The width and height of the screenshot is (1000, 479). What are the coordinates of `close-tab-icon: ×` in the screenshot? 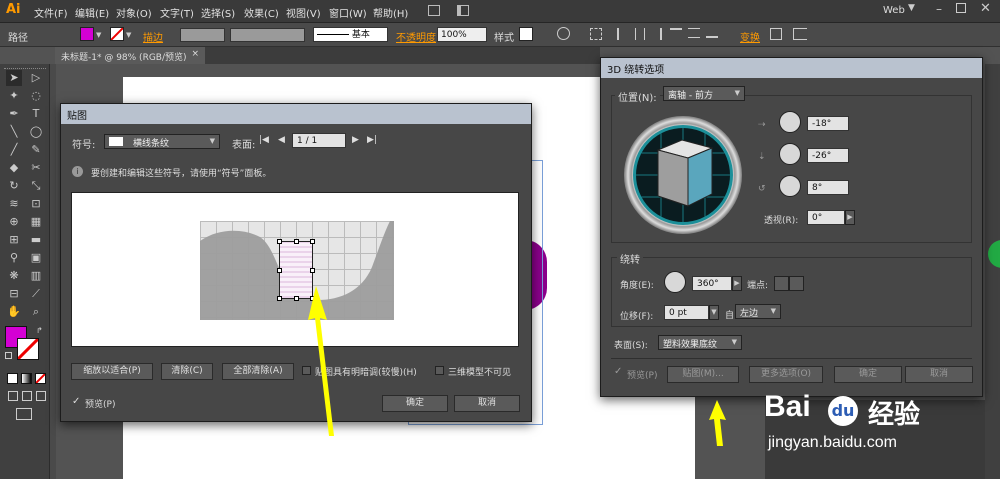 It's located at (195, 54).